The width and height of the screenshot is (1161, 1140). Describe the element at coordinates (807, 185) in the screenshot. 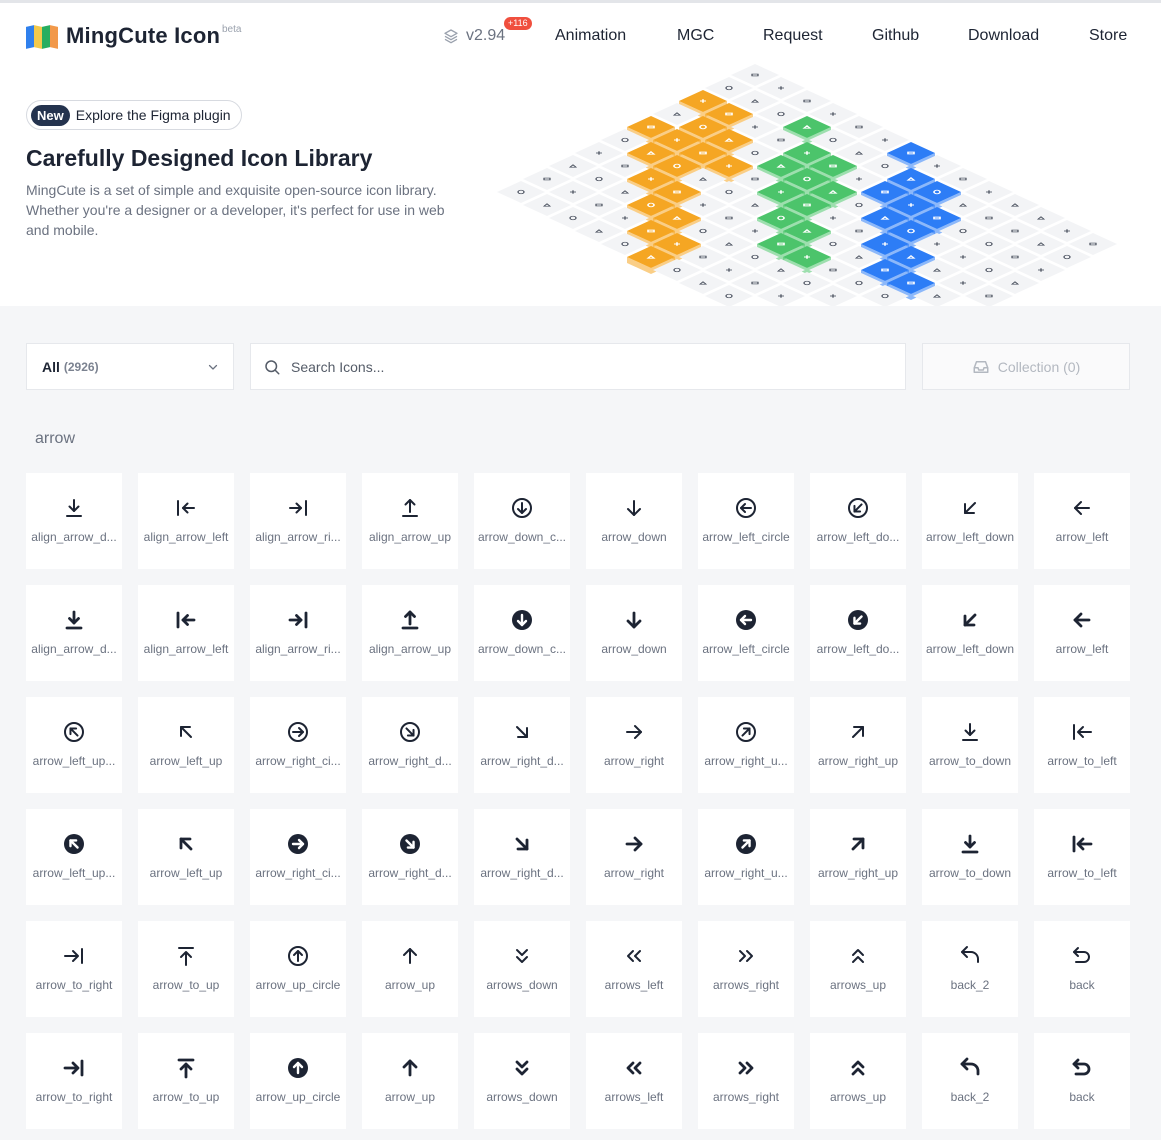

I see `isometric-icon-mosaic` at that location.